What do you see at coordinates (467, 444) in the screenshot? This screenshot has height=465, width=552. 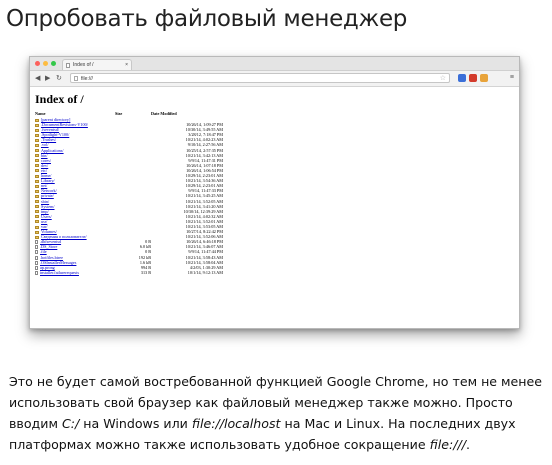 I see `paragraph-text: .` at bounding box center [467, 444].